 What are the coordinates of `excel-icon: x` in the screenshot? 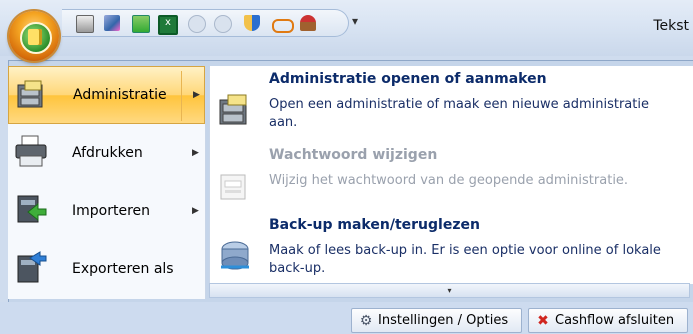 It's located at (168, 25).